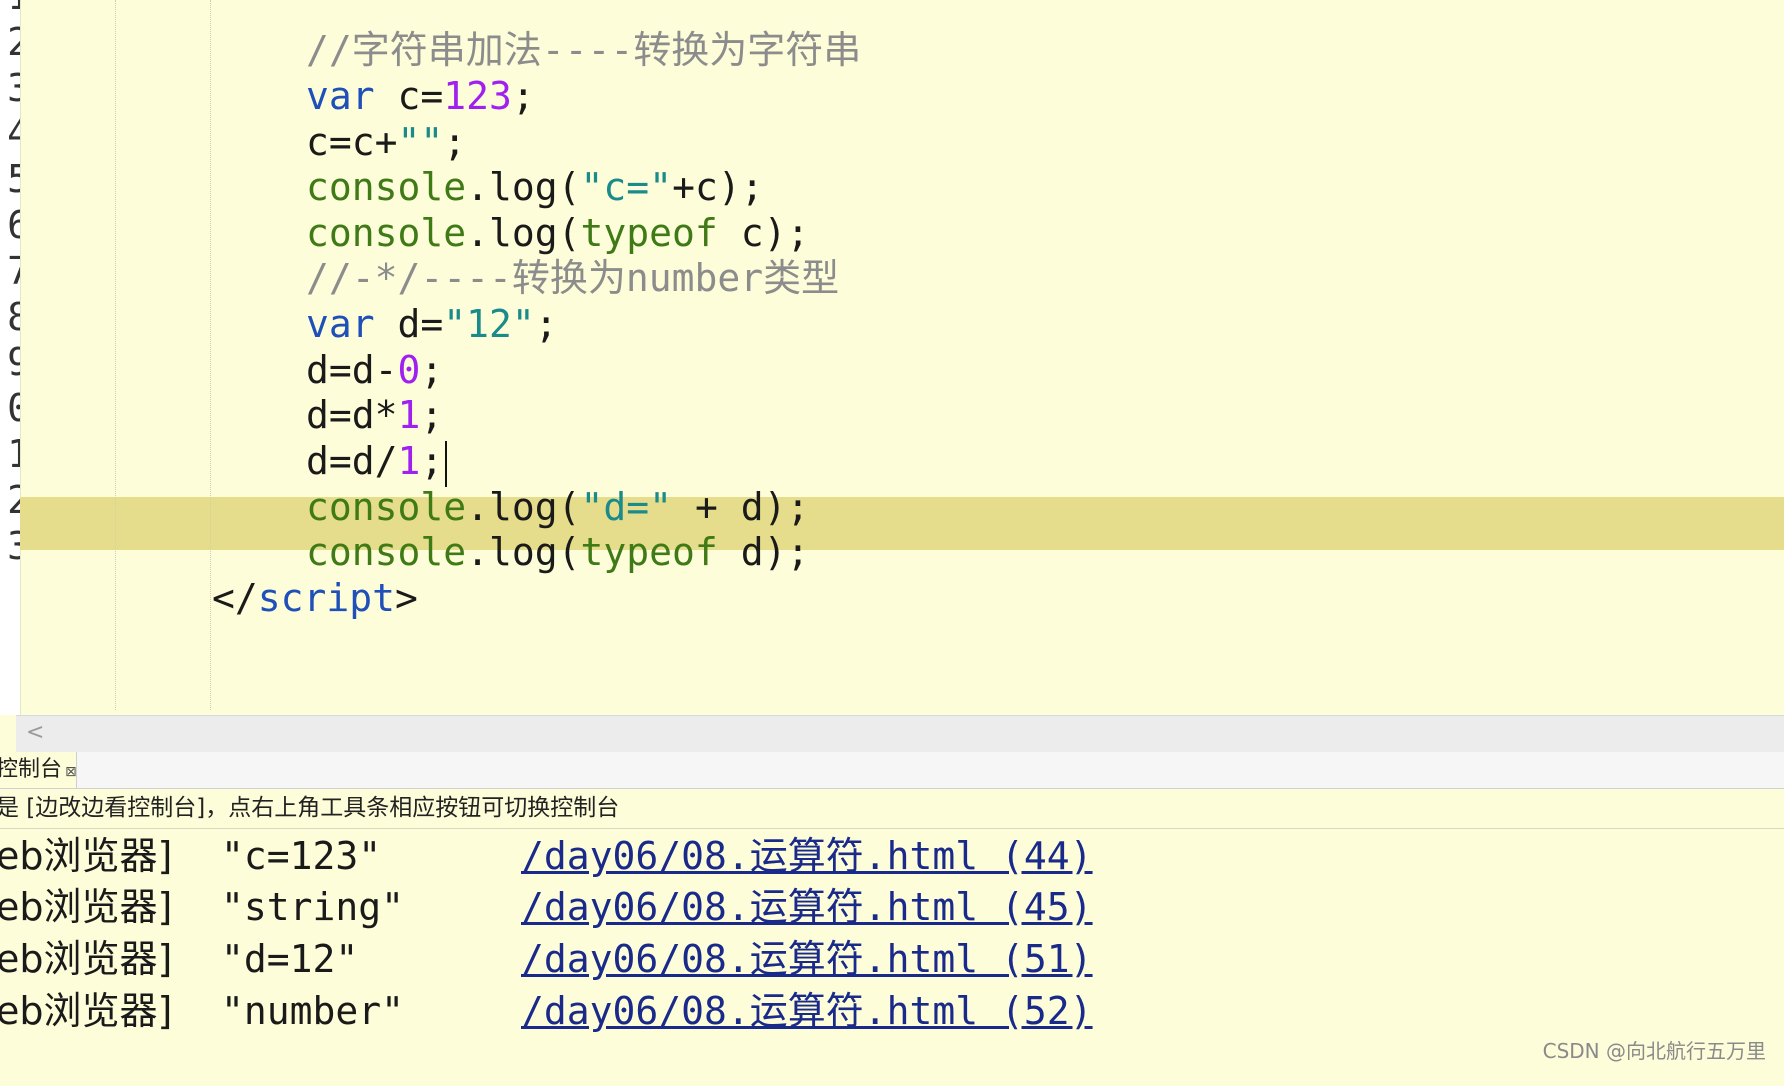 This screenshot has width=1784, height=1086. I want to click on code-line: var d="12";, so click(432, 324).